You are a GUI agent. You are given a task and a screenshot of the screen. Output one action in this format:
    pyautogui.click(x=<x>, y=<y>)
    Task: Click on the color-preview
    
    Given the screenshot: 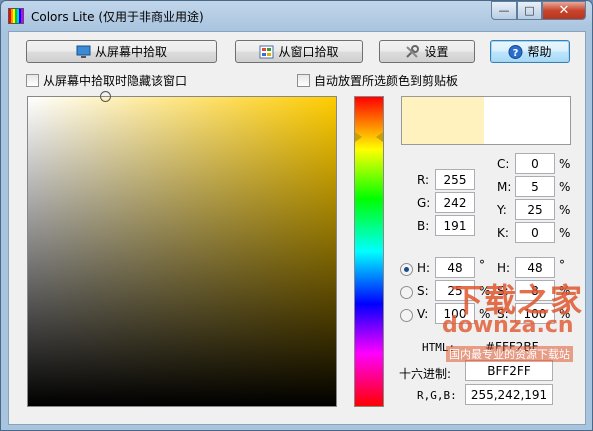 What is the action you would take?
    pyautogui.click(x=486, y=120)
    